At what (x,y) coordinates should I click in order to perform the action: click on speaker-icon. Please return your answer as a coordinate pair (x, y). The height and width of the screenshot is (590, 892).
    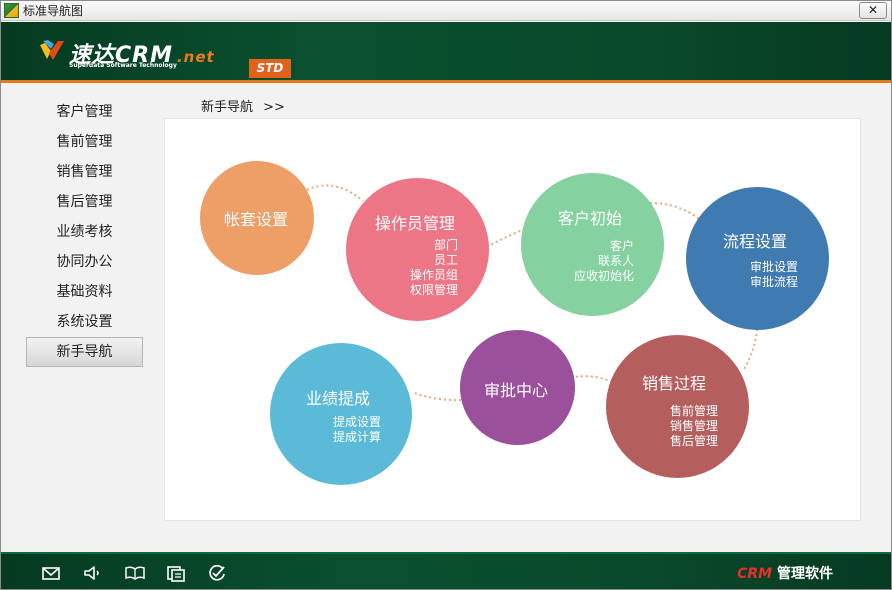
    Looking at the image, I should click on (93, 573).